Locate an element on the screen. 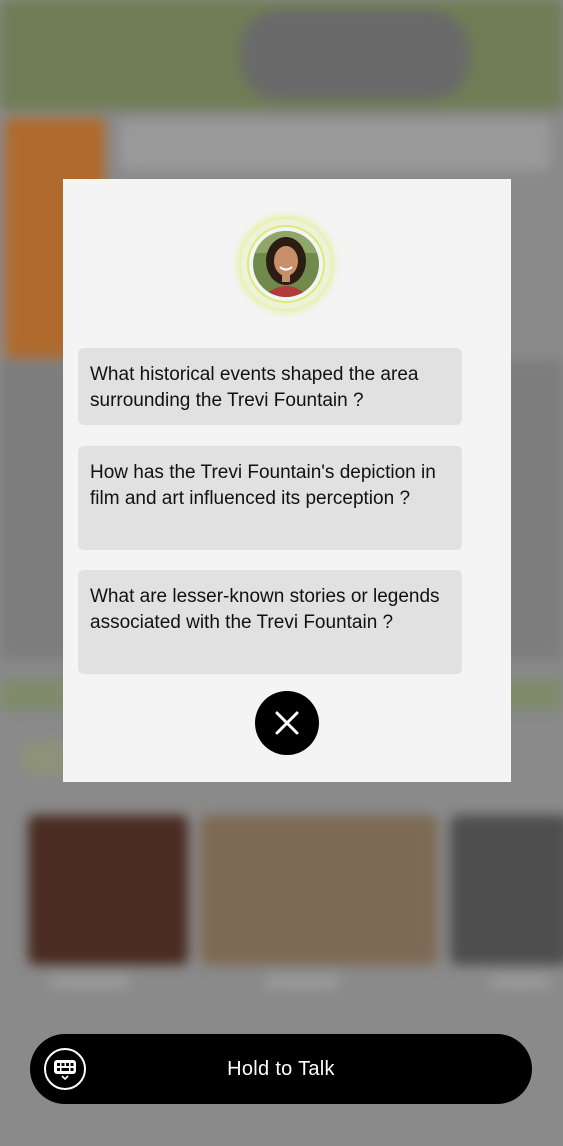 Image resolution: width=563 pixels, height=1146 pixels. hold-to-talk-bar: Hold to Talk is located at coordinates (281, 1069).